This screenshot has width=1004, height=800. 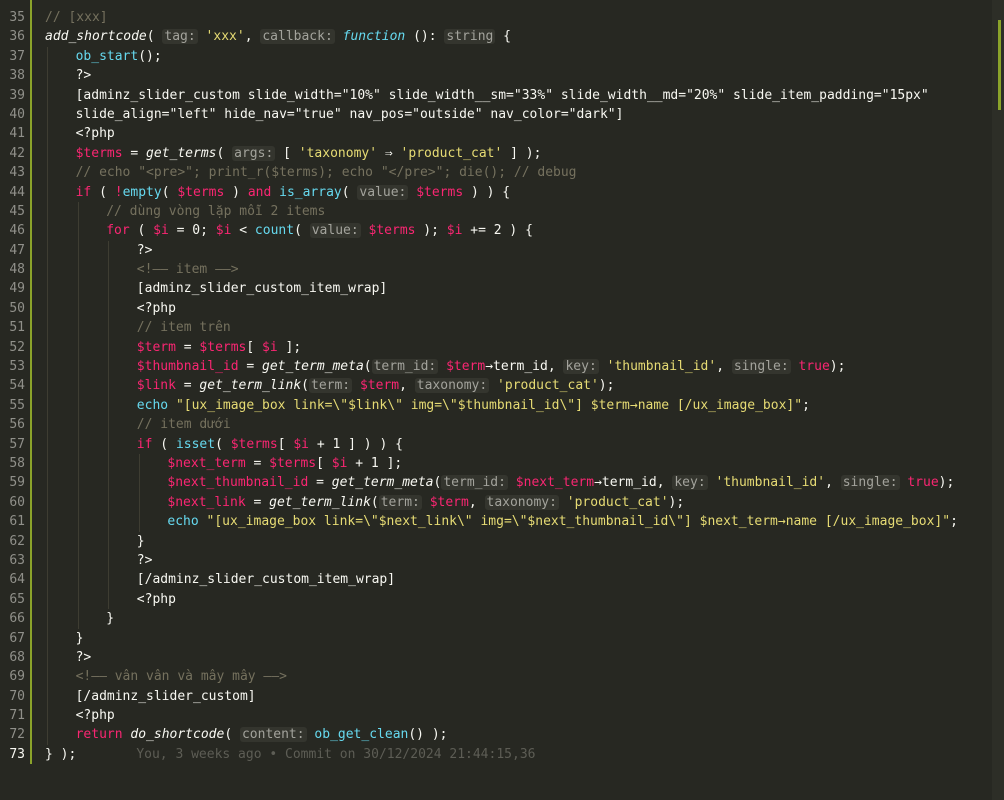 I want to click on line-number: 64, so click(x=17, y=580).